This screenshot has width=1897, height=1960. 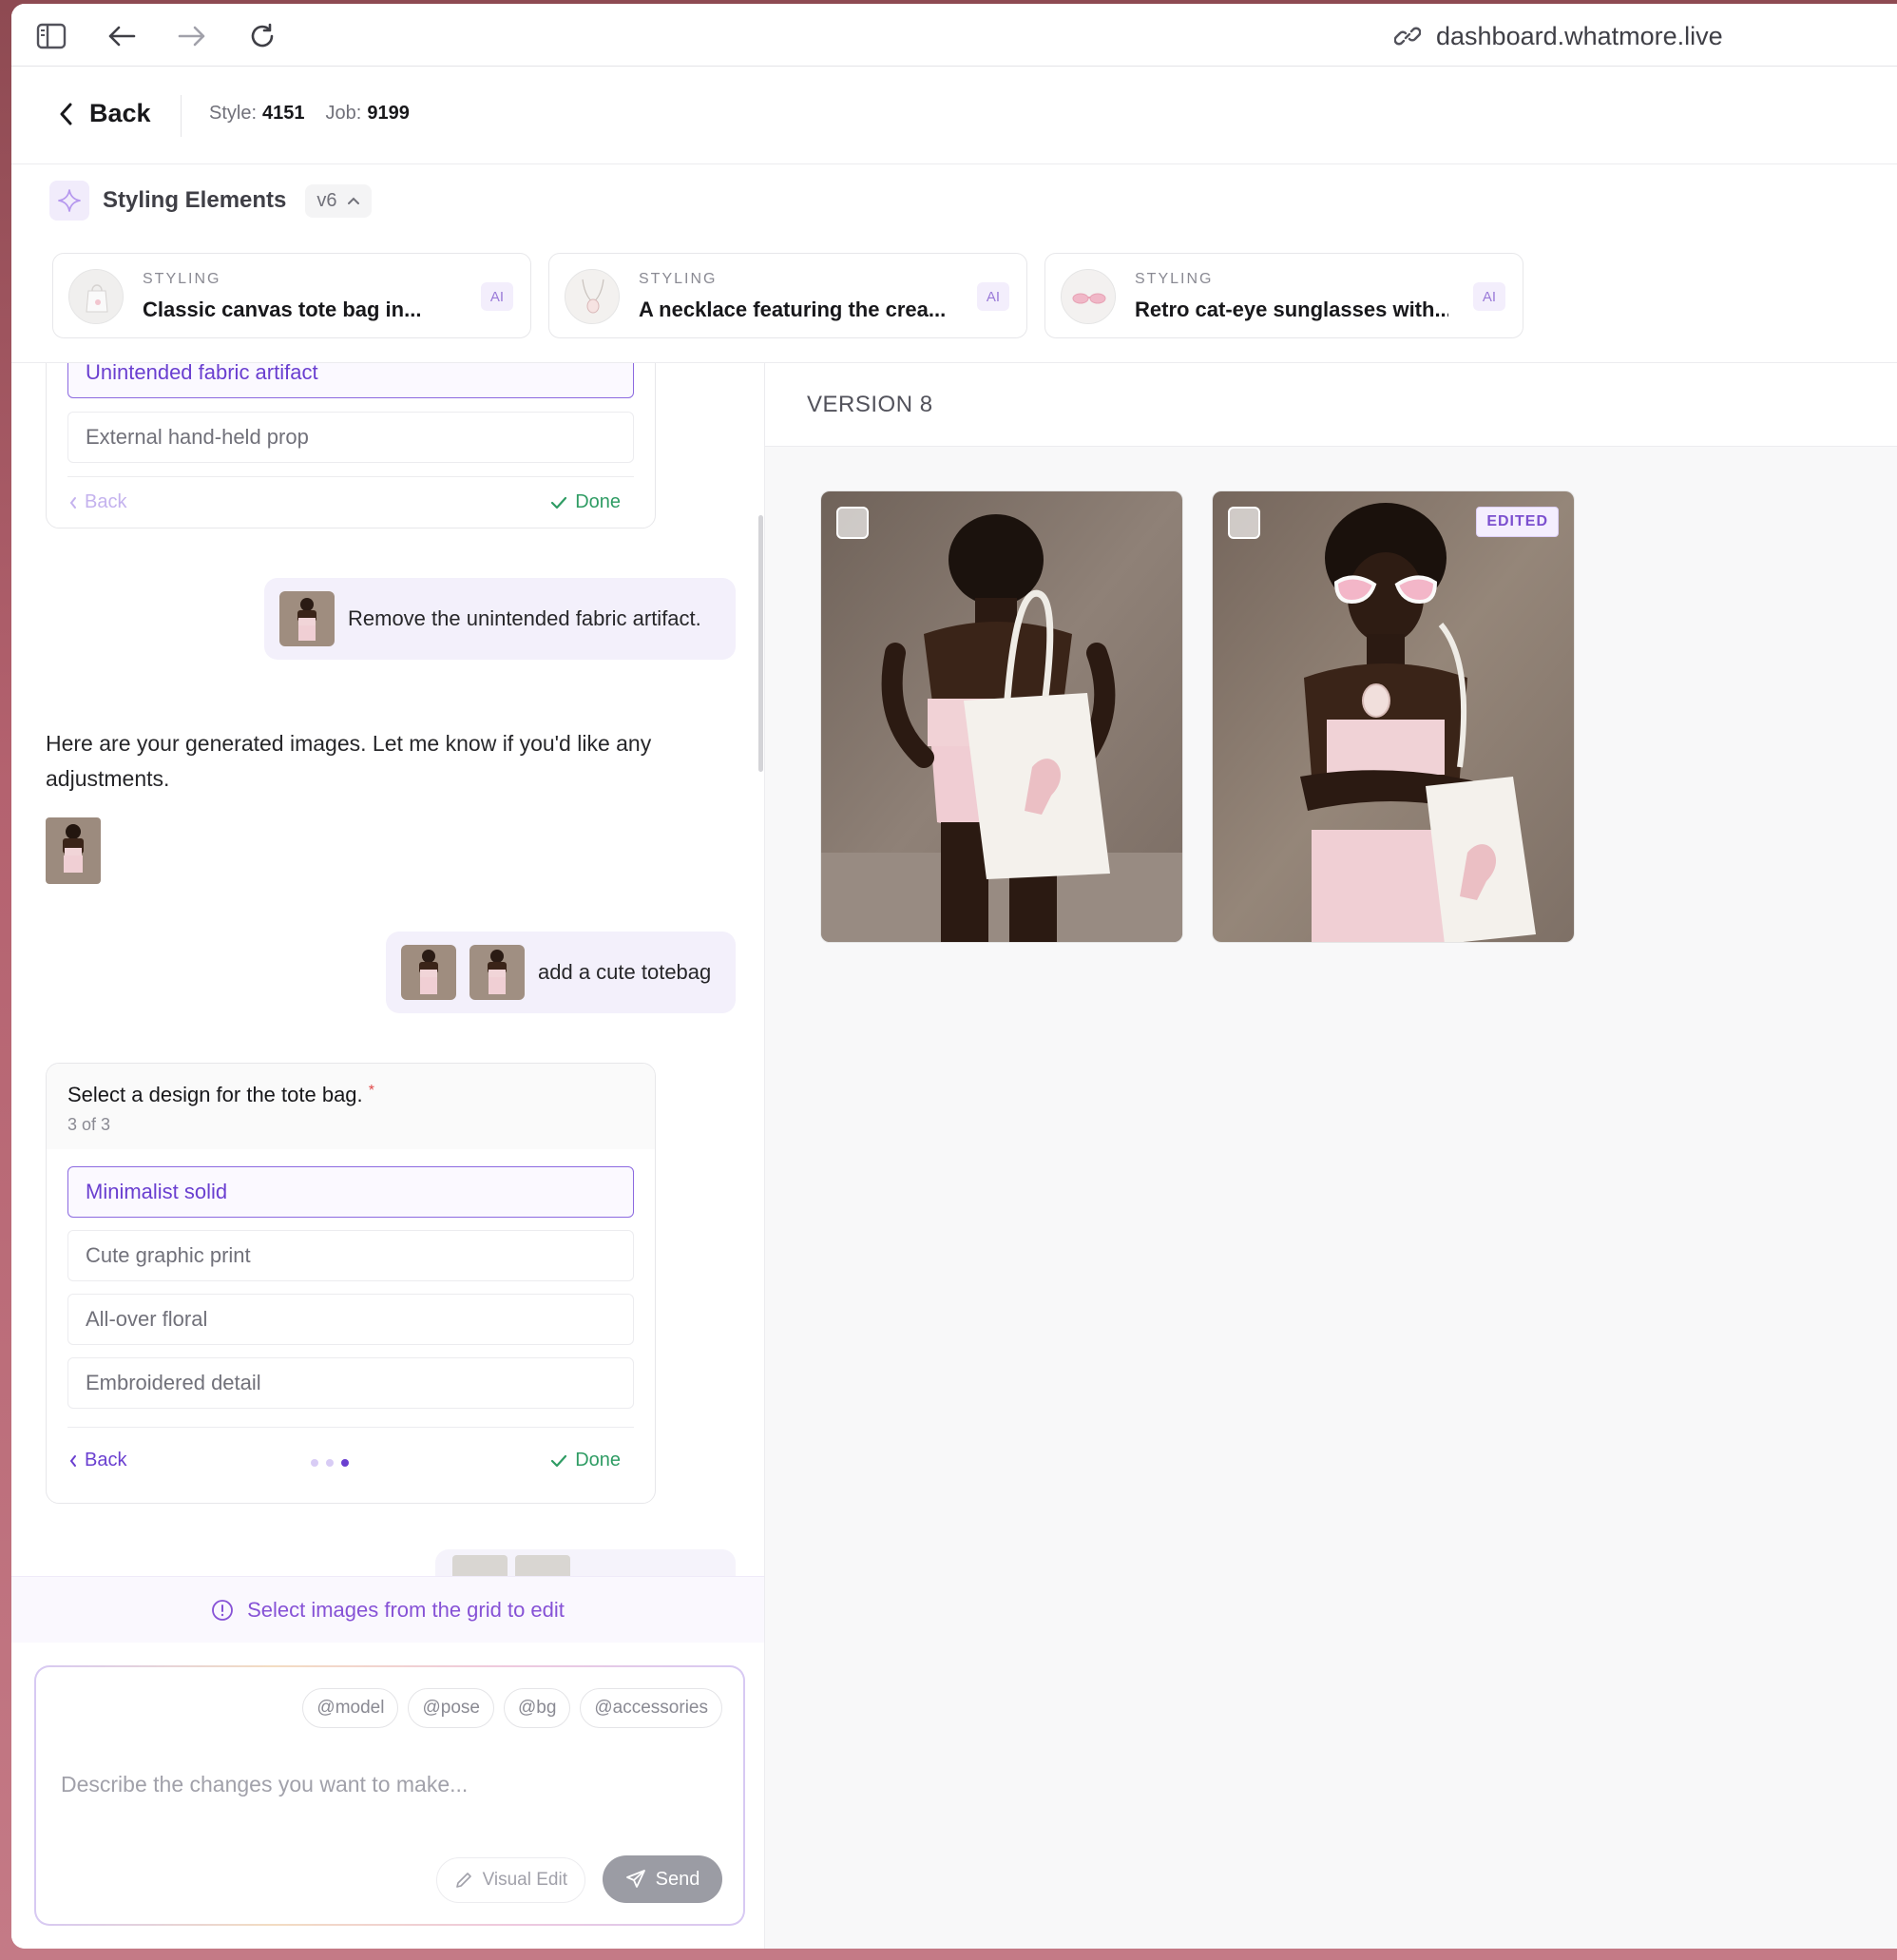 What do you see at coordinates (537, 1708) in the screenshot?
I see `tag-bg: @bg` at bounding box center [537, 1708].